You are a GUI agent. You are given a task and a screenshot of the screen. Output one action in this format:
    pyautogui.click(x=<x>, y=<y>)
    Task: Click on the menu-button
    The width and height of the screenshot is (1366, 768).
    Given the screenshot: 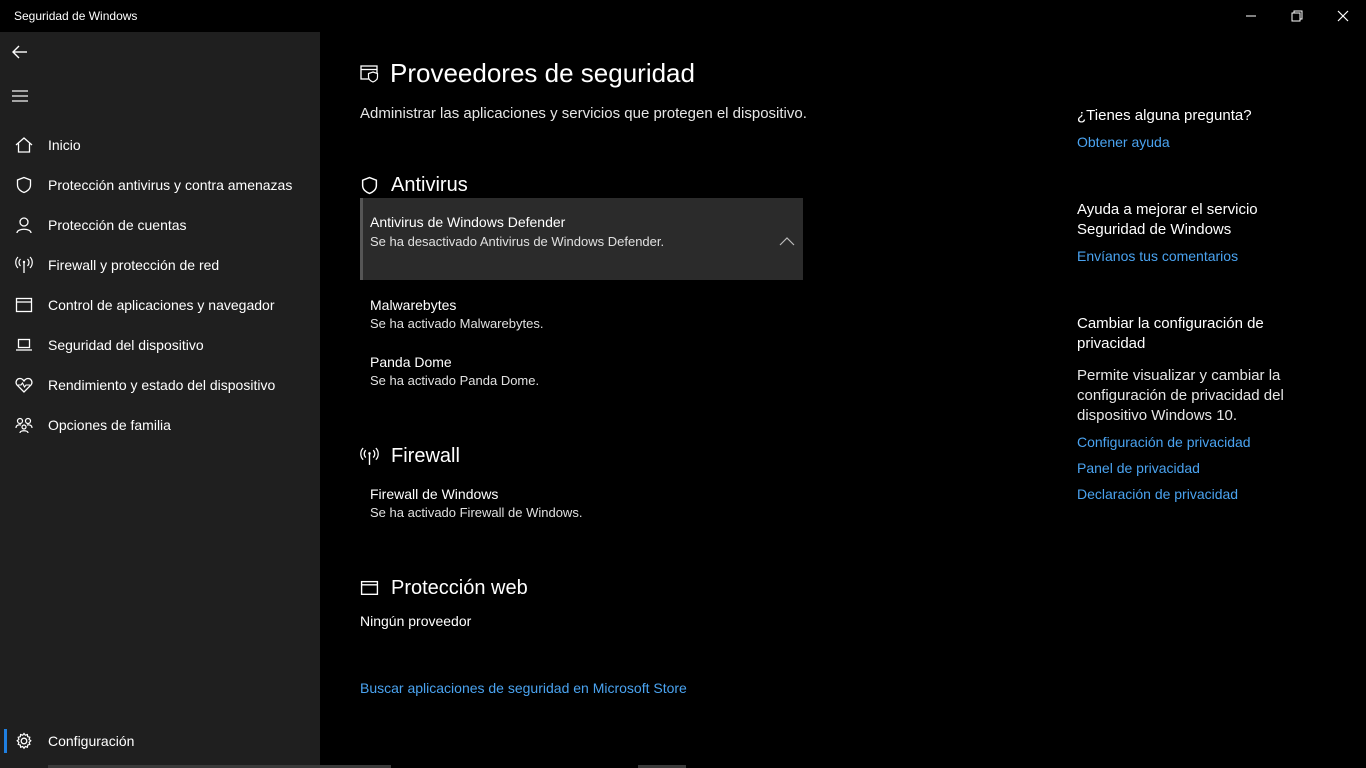 What is the action you would take?
    pyautogui.click(x=20, y=96)
    